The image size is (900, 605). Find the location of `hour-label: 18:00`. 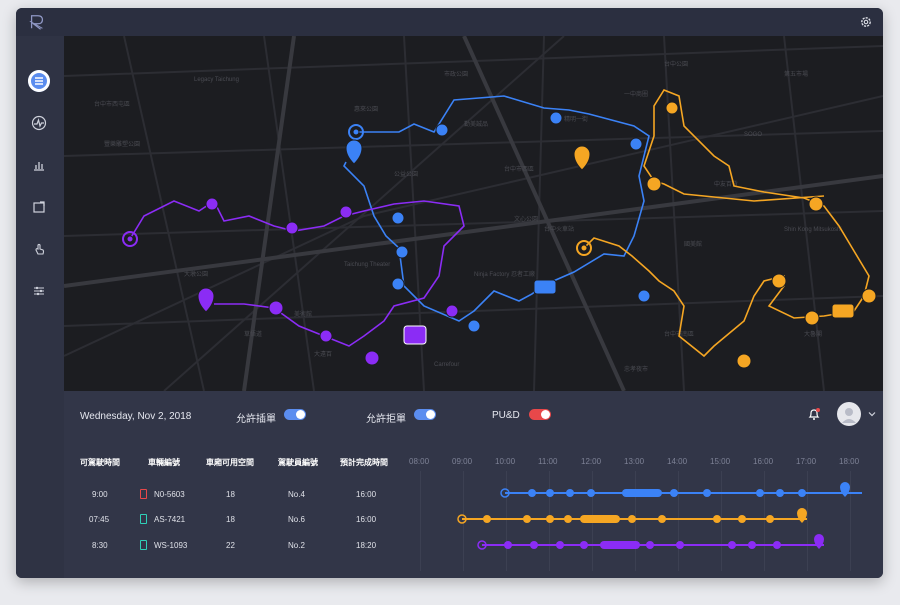

hour-label: 18:00 is located at coordinates (849, 461).